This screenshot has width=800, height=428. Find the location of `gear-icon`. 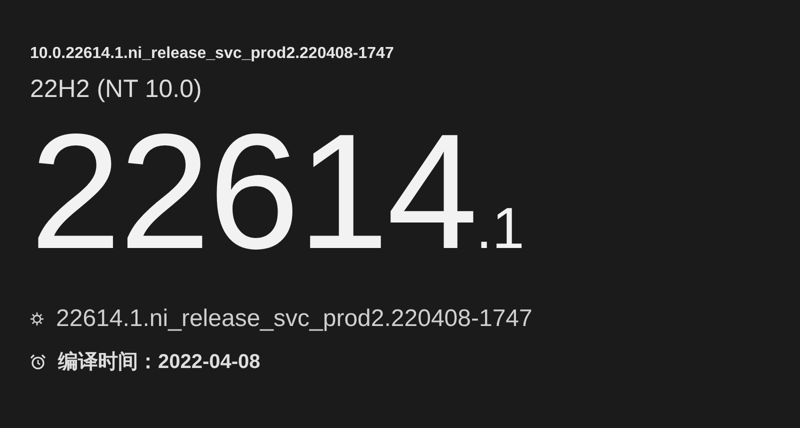

gear-icon is located at coordinates (37, 319).